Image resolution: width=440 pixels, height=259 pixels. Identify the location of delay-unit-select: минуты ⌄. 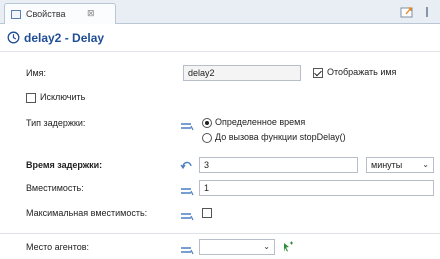
(400, 165).